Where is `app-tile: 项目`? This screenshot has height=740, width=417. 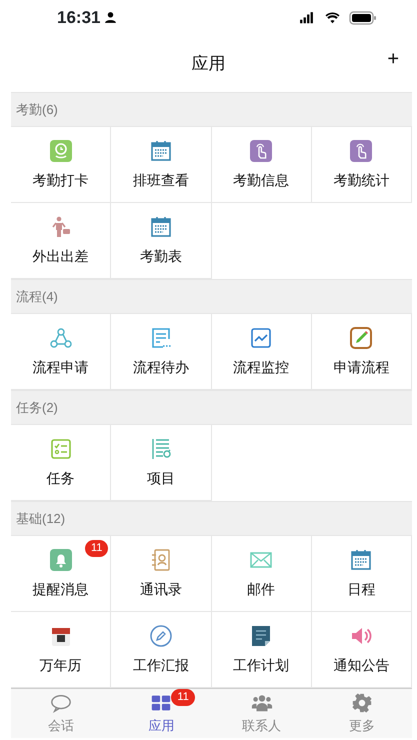 app-tile: 项目 is located at coordinates (161, 463).